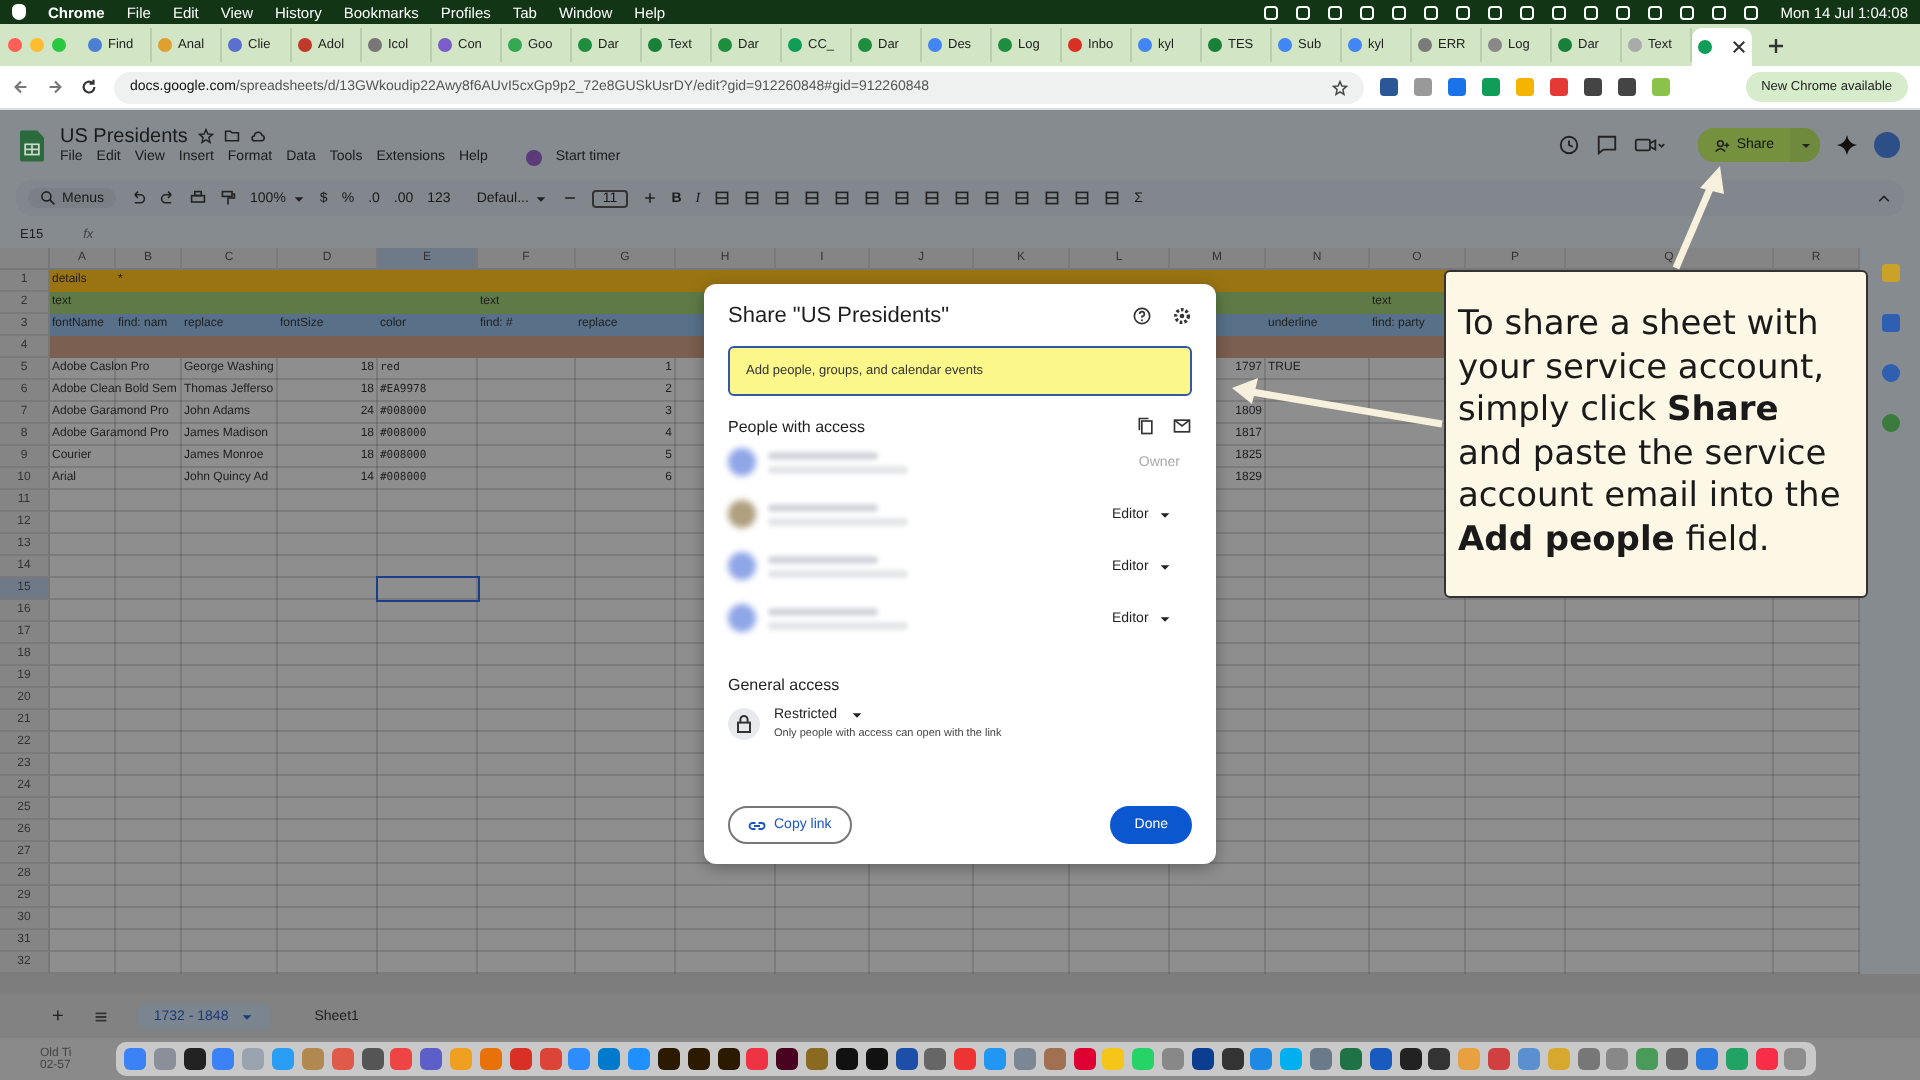 This screenshot has width=1920, height=1080. I want to click on apple-logo-icon, so click(19, 12).